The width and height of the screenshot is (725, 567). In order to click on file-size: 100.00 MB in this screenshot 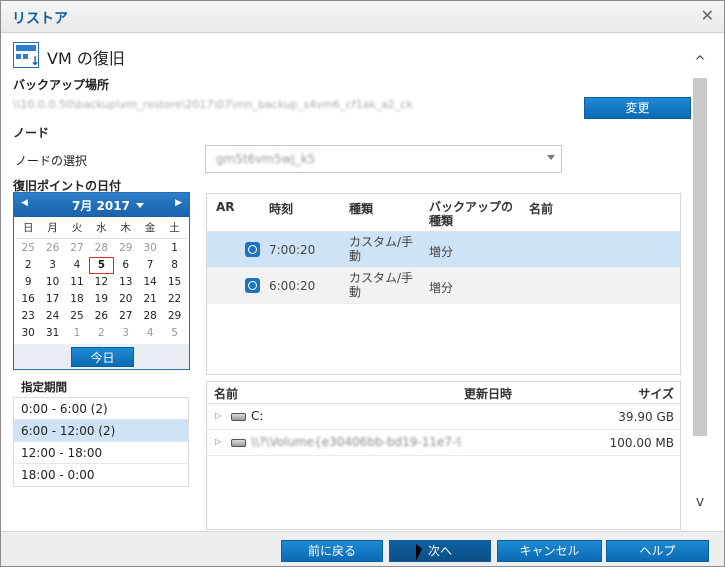, I will do `click(641, 443)`.